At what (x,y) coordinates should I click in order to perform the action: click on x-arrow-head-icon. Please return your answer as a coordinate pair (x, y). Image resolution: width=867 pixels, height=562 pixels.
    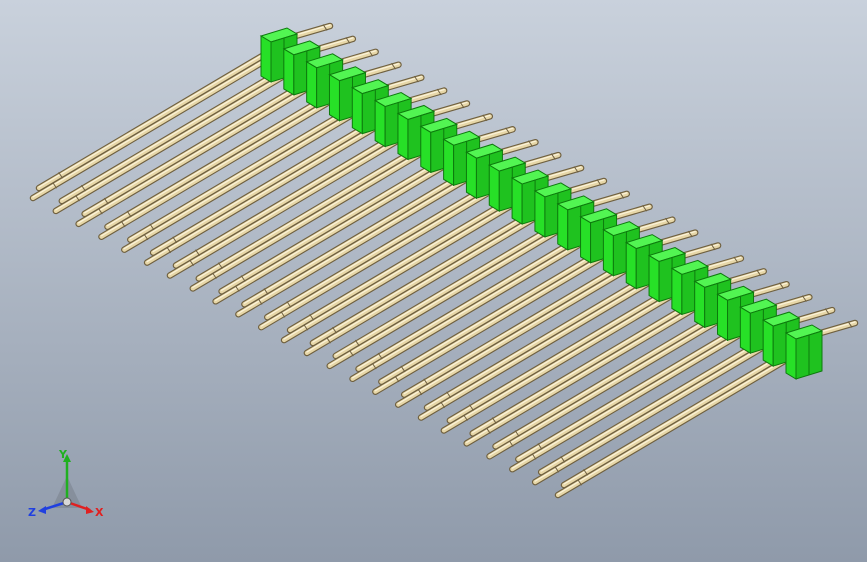
    Looking at the image, I should click on (90, 510).